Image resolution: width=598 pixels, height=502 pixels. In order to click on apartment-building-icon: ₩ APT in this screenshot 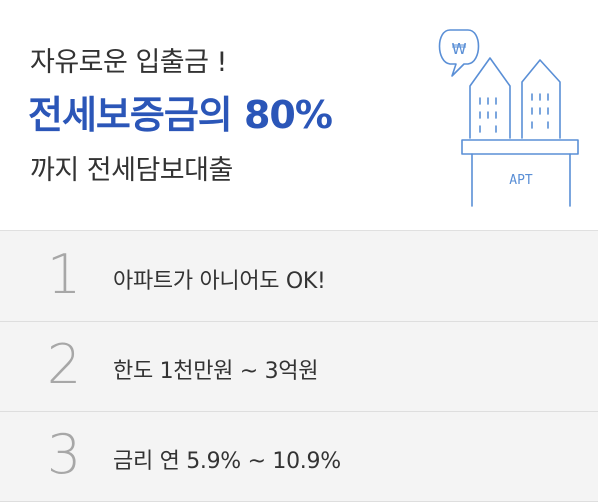, I will do `click(508, 118)`.